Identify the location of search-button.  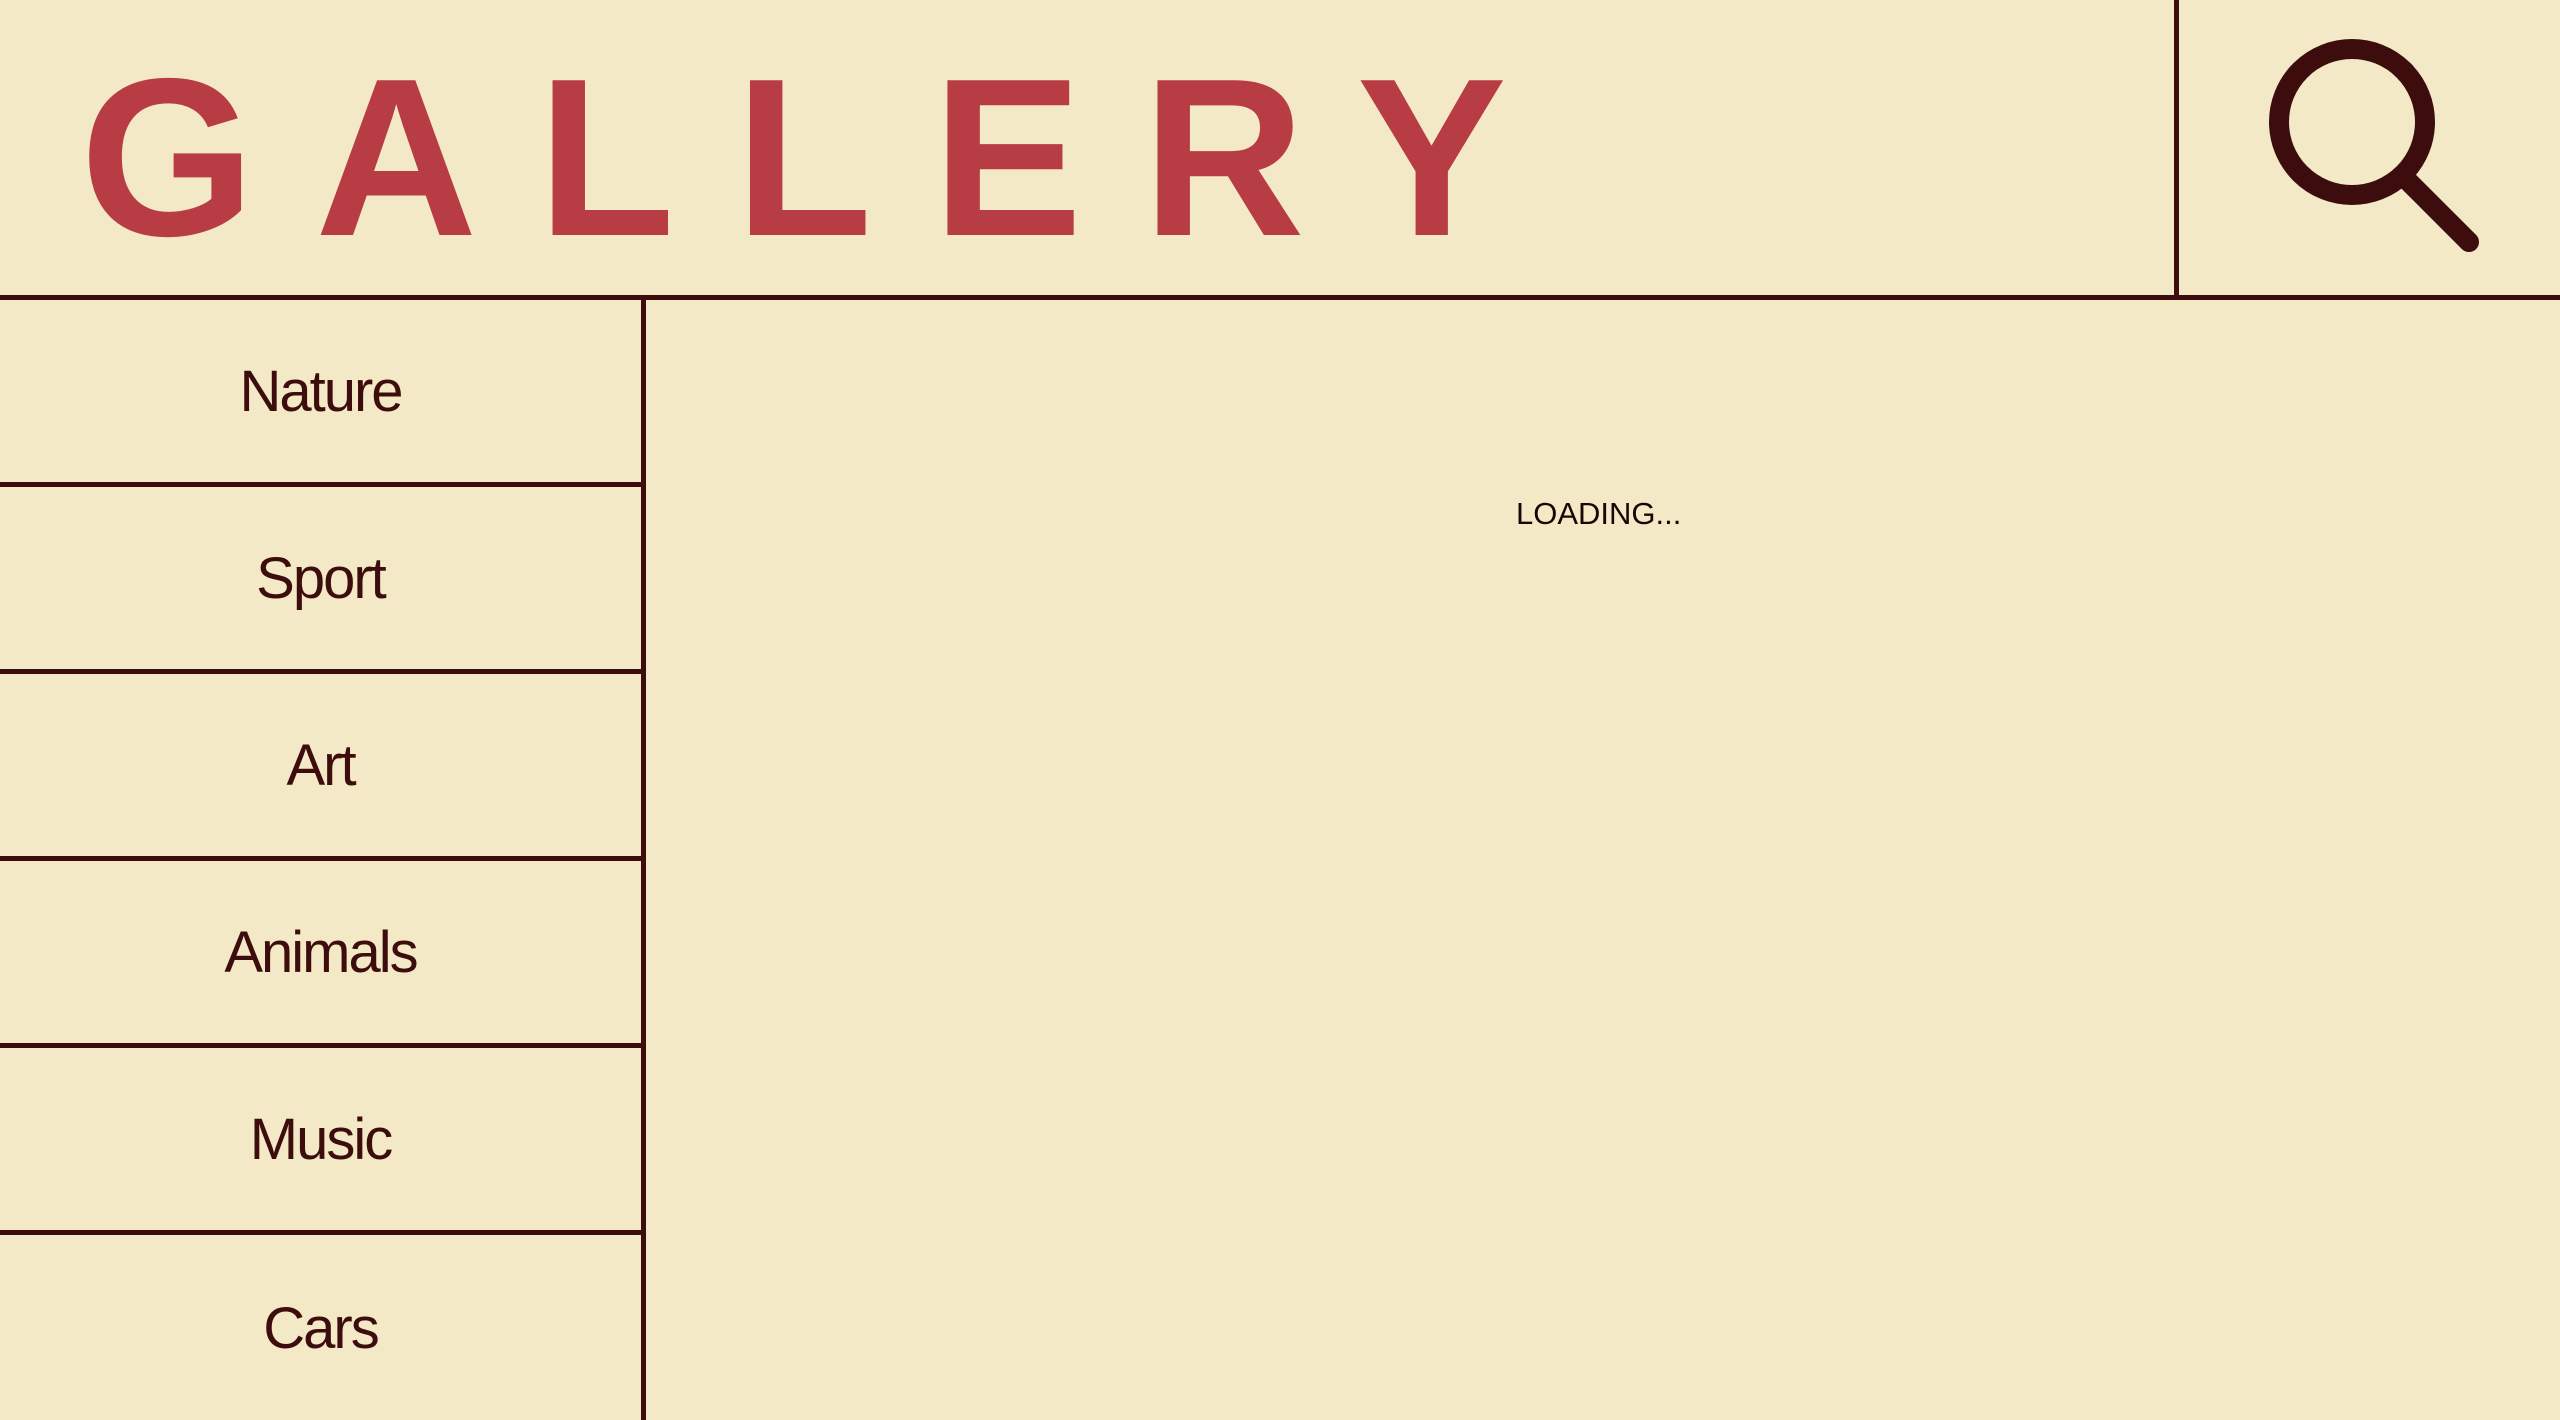
(2367, 147).